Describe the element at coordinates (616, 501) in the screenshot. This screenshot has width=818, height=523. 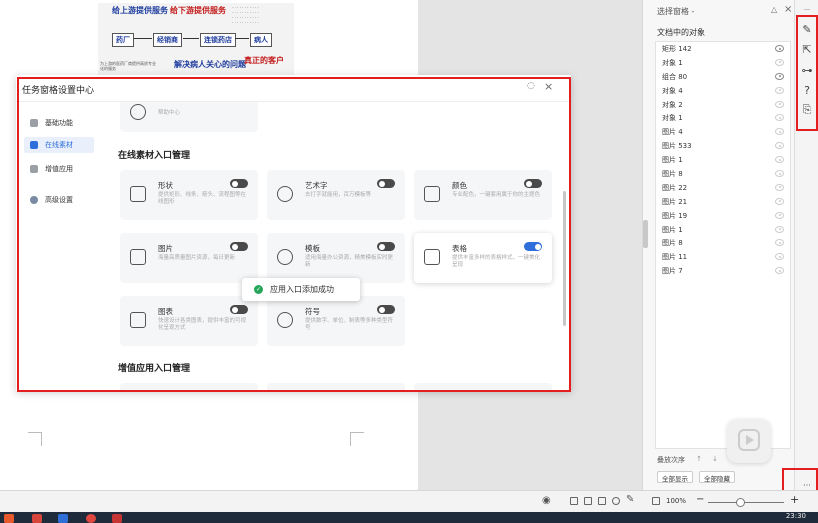
I see `web-view-icon` at that location.